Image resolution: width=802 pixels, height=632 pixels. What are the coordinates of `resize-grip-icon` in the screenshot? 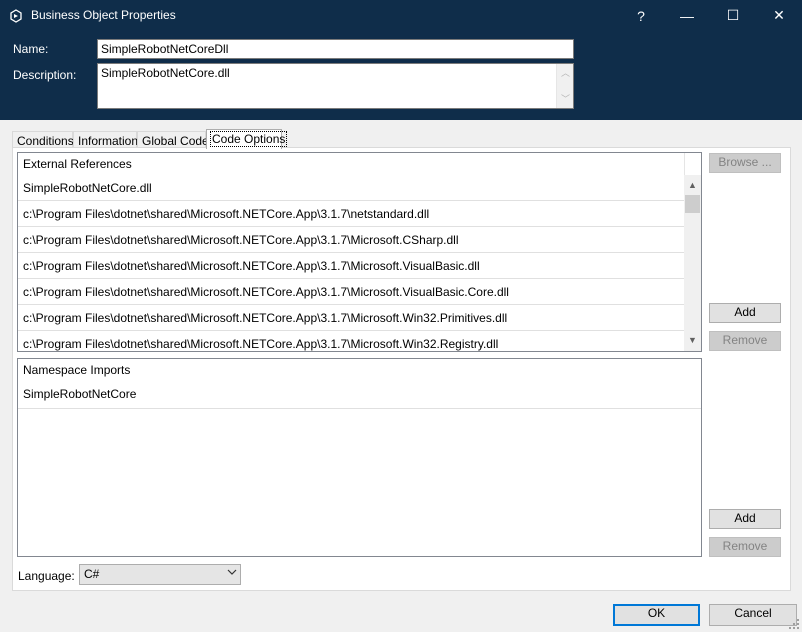 It's located at (794, 624).